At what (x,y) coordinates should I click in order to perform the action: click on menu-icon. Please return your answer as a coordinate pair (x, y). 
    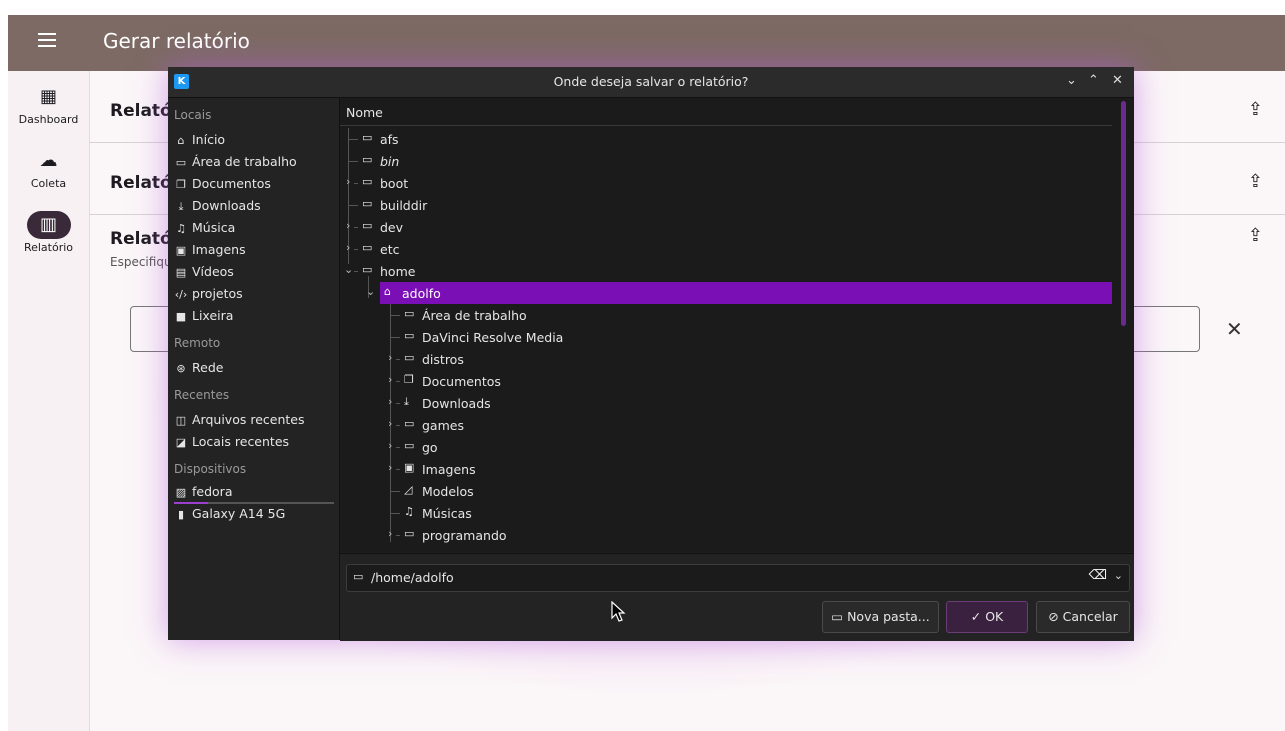
    Looking at the image, I should click on (47, 40).